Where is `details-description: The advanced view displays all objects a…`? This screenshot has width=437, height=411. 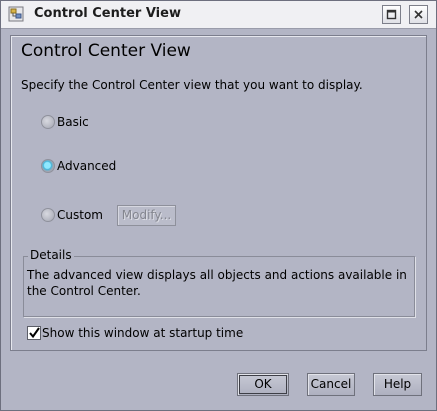 details-description: The advanced view displays all objects a… is located at coordinates (217, 283).